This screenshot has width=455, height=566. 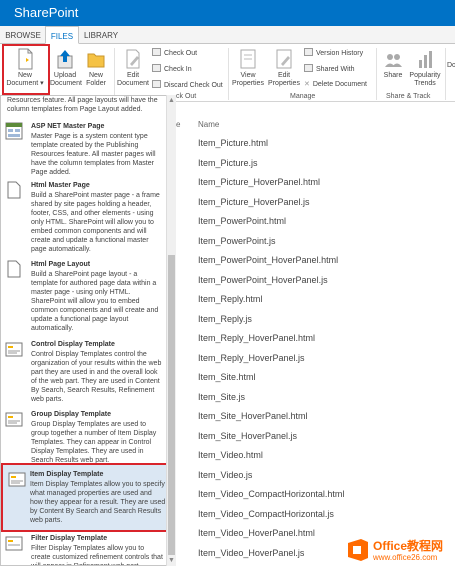 I want to click on group-label-share-track: Share & Track, so click(x=408, y=96).